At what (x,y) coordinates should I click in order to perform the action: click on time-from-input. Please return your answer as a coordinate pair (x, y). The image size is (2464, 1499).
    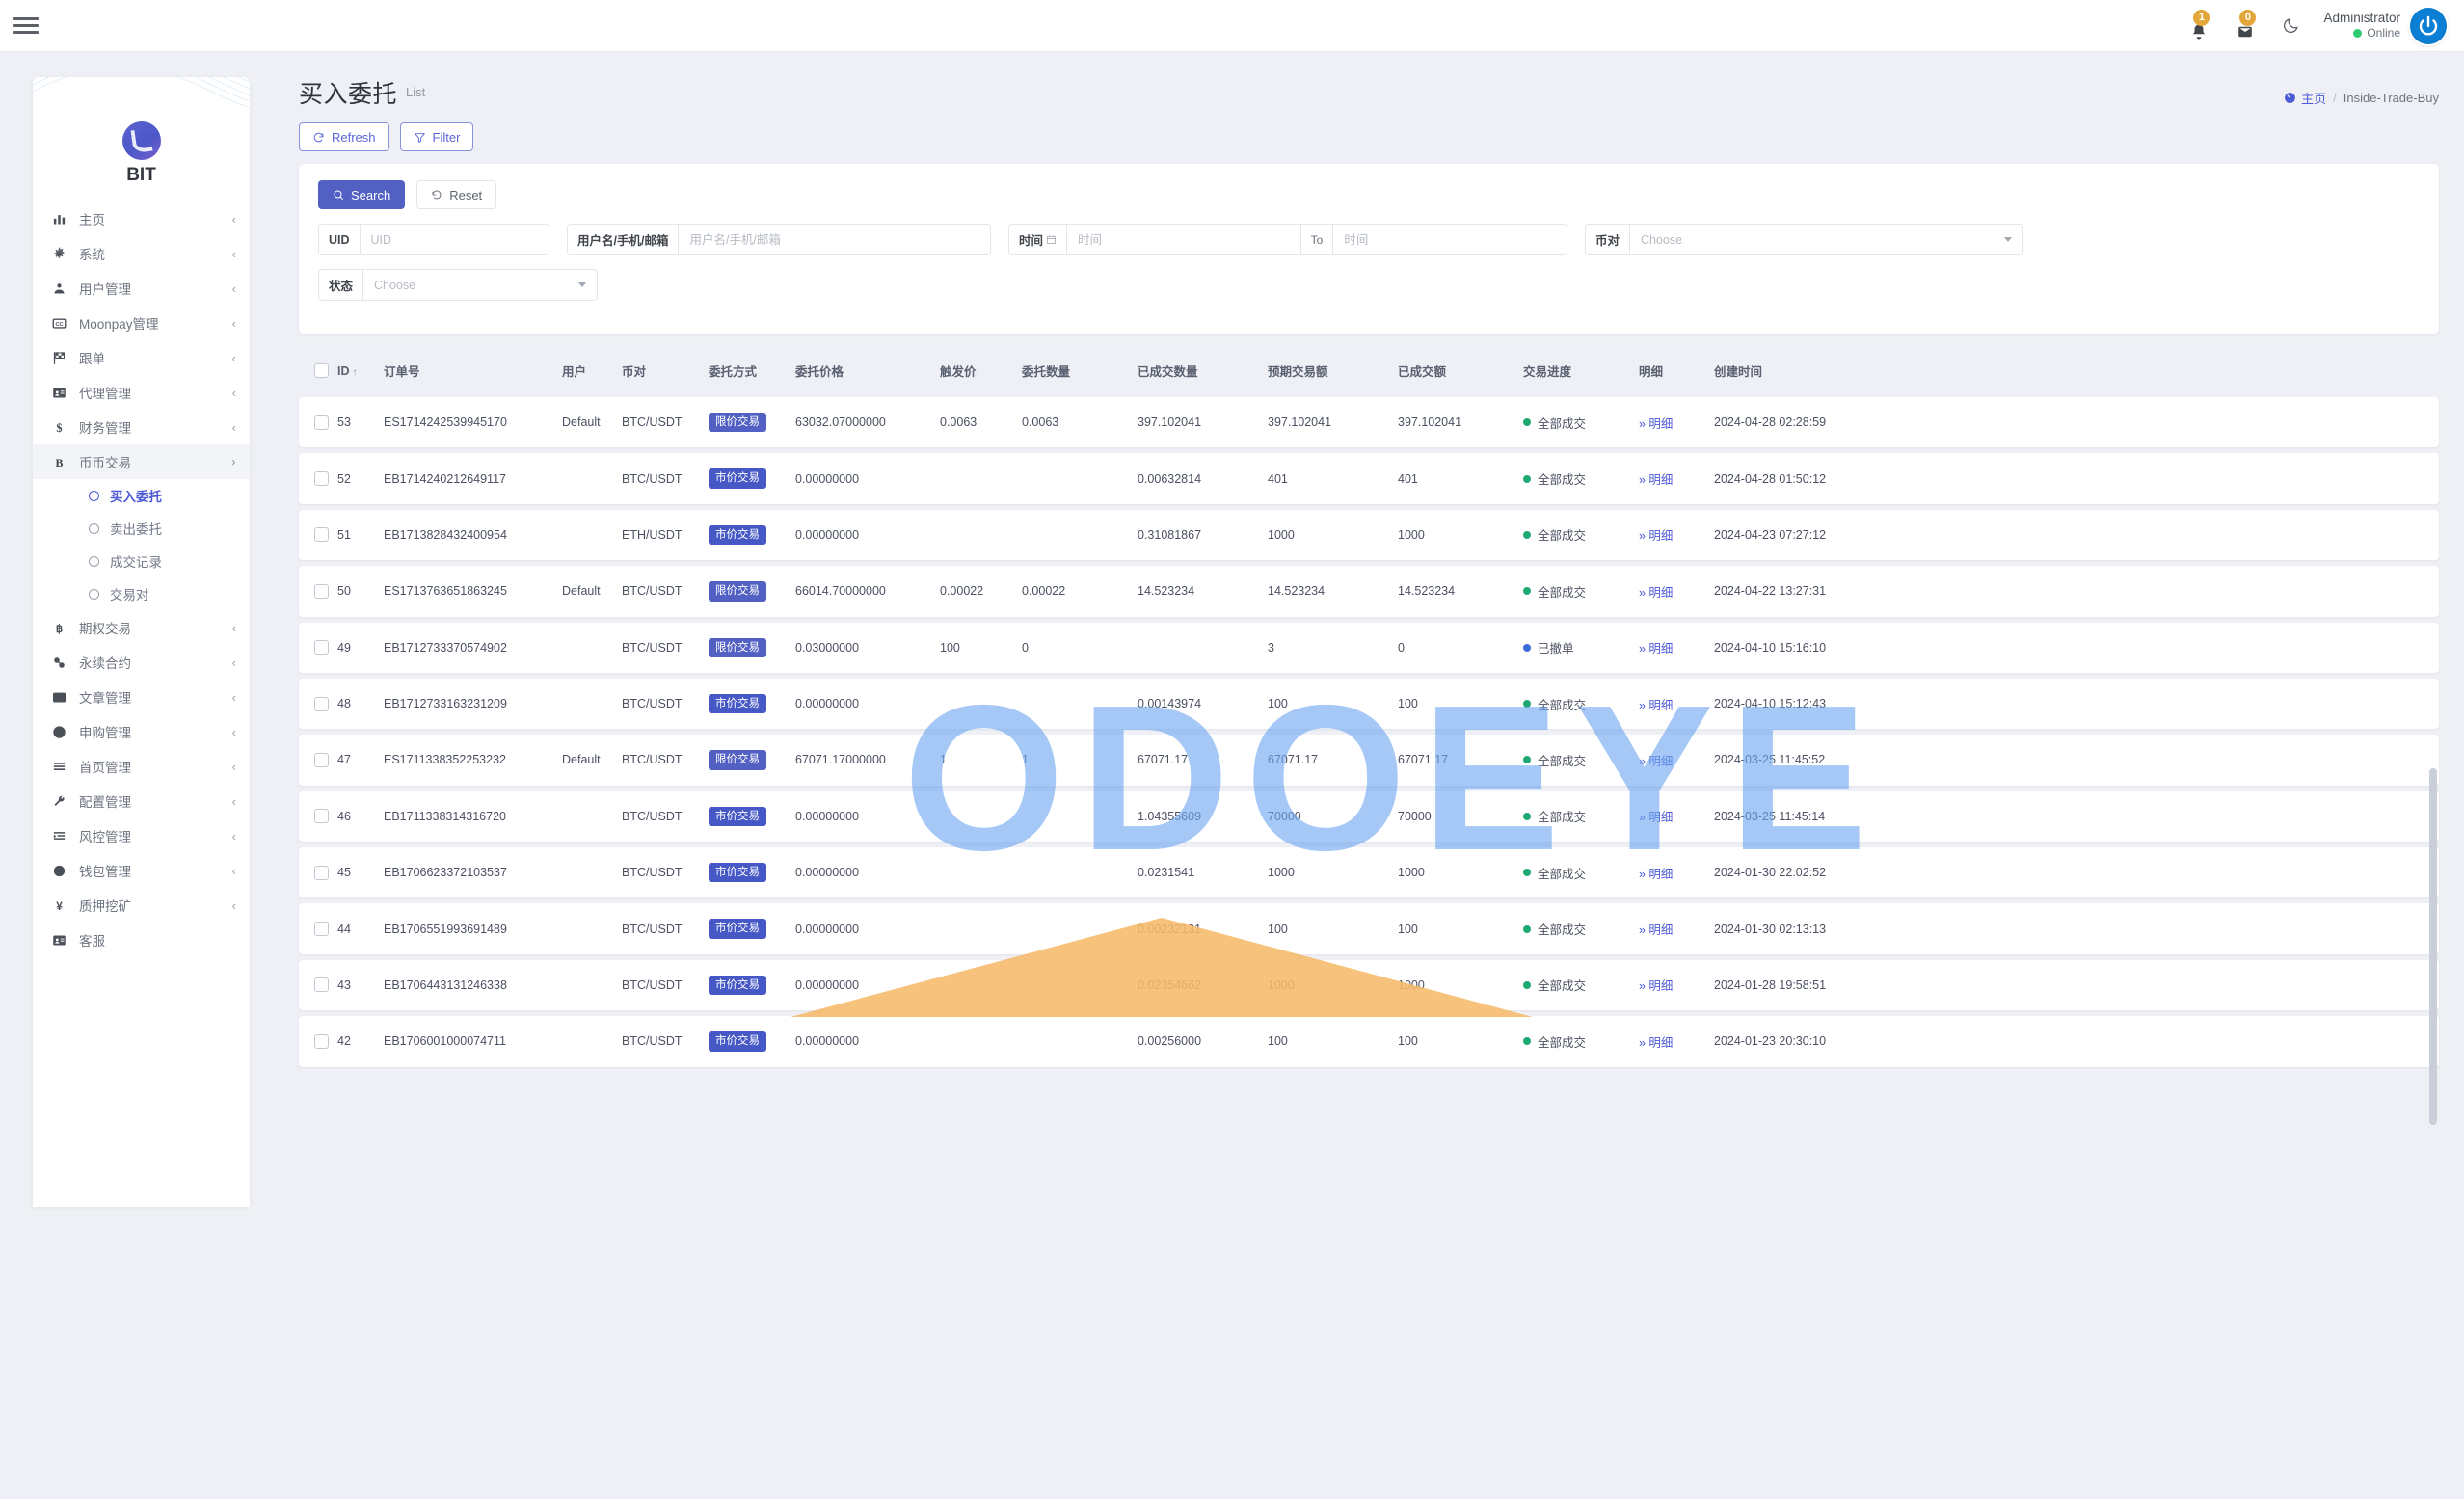
    Looking at the image, I should click on (1184, 239).